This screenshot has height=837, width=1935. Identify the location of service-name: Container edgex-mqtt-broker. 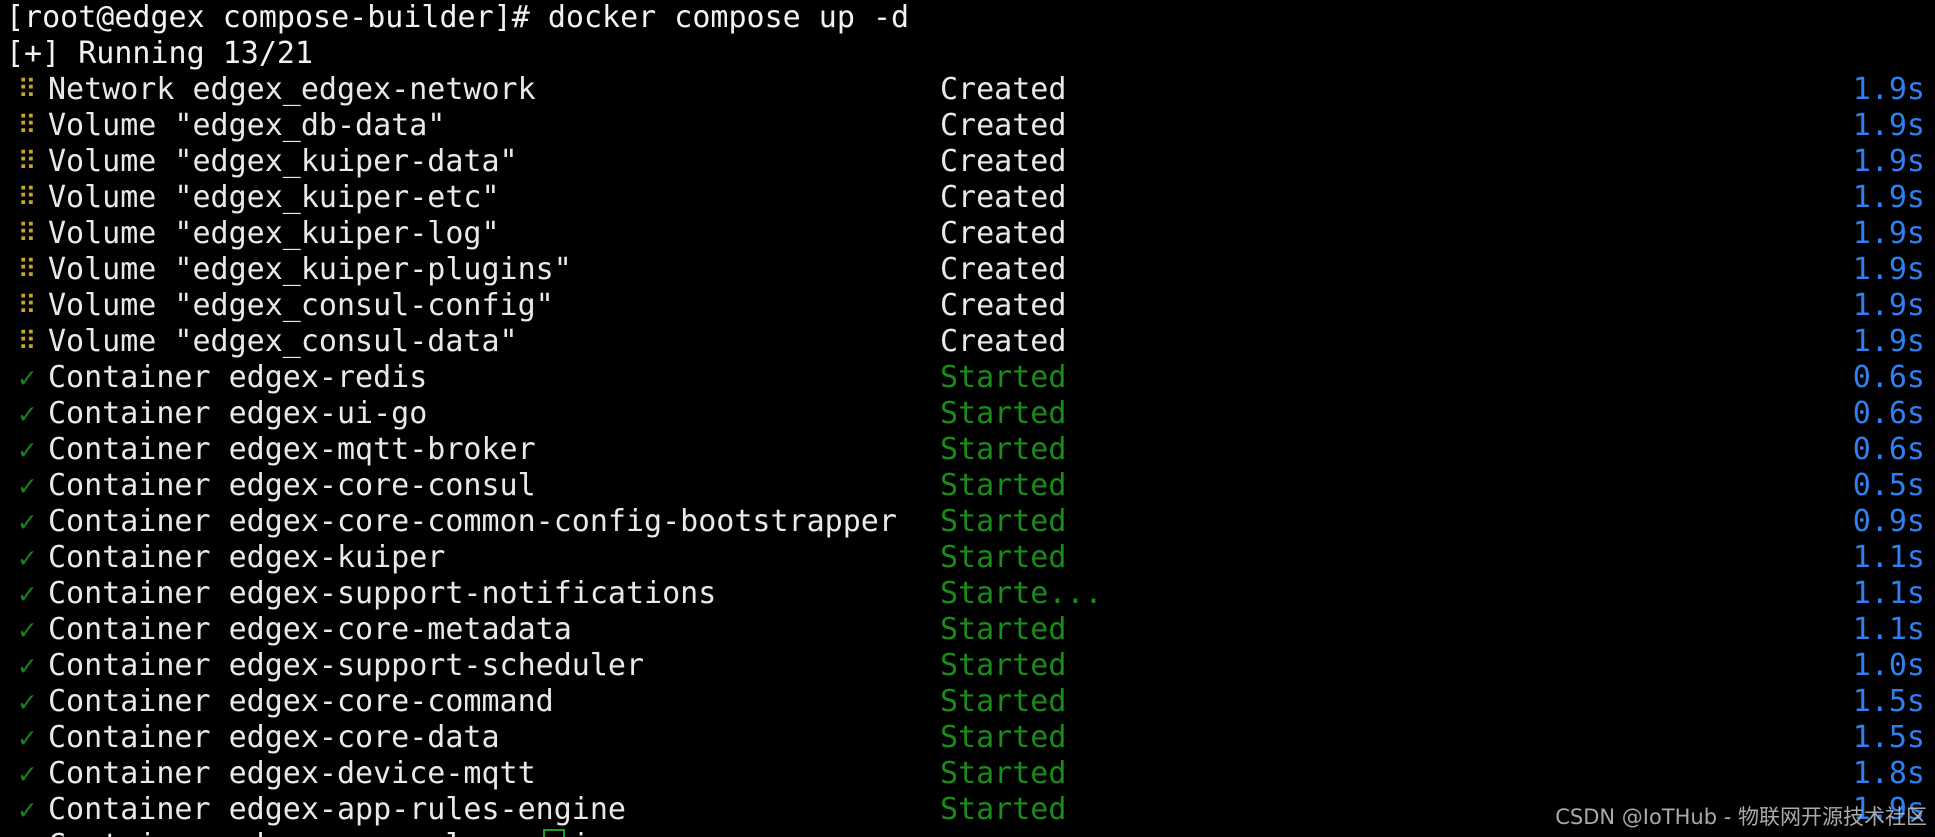
(292, 449).